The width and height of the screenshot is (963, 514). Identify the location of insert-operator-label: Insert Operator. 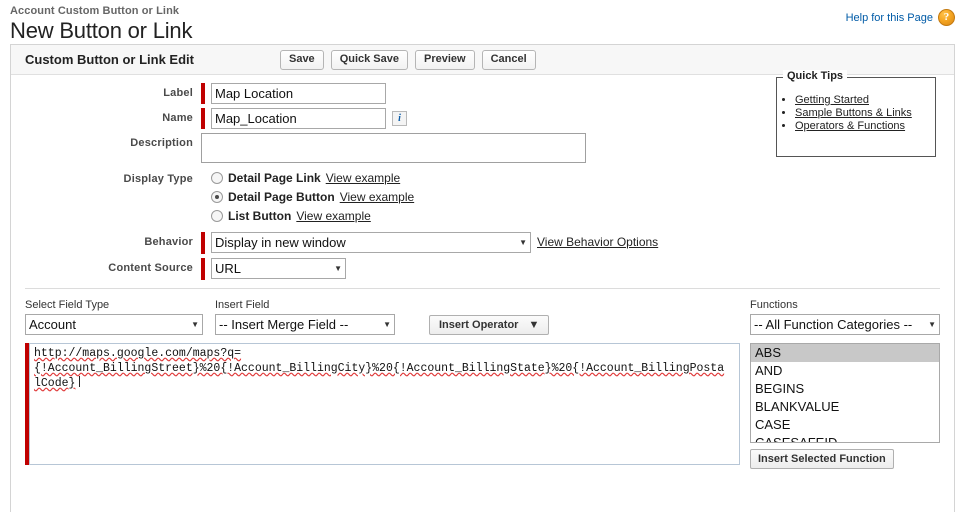
(479, 325).